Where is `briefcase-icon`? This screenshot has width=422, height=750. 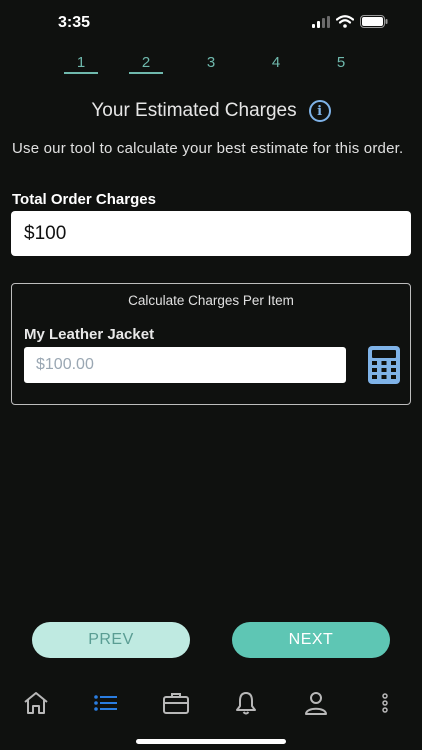
briefcase-icon is located at coordinates (176, 703).